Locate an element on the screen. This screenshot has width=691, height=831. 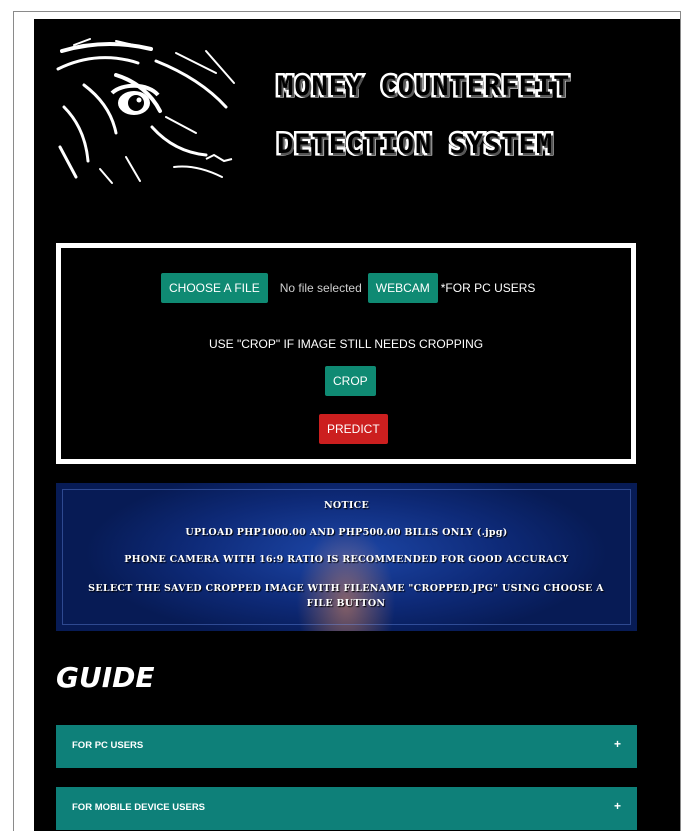
page-title-line2: DETECTION SYSTEM is located at coordinates (414, 145).